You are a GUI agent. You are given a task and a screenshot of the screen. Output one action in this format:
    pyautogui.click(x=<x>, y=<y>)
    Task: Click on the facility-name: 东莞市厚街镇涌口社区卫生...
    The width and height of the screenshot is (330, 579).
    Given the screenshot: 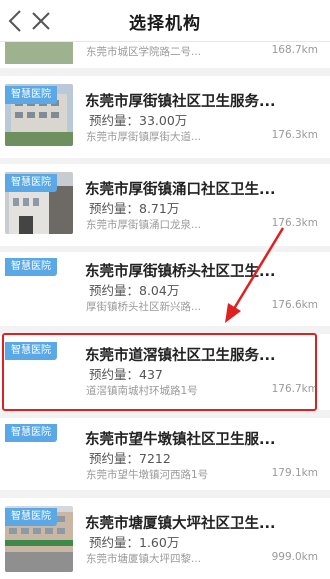 What is the action you would take?
    pyautogui.click(x=180, y=190)
    